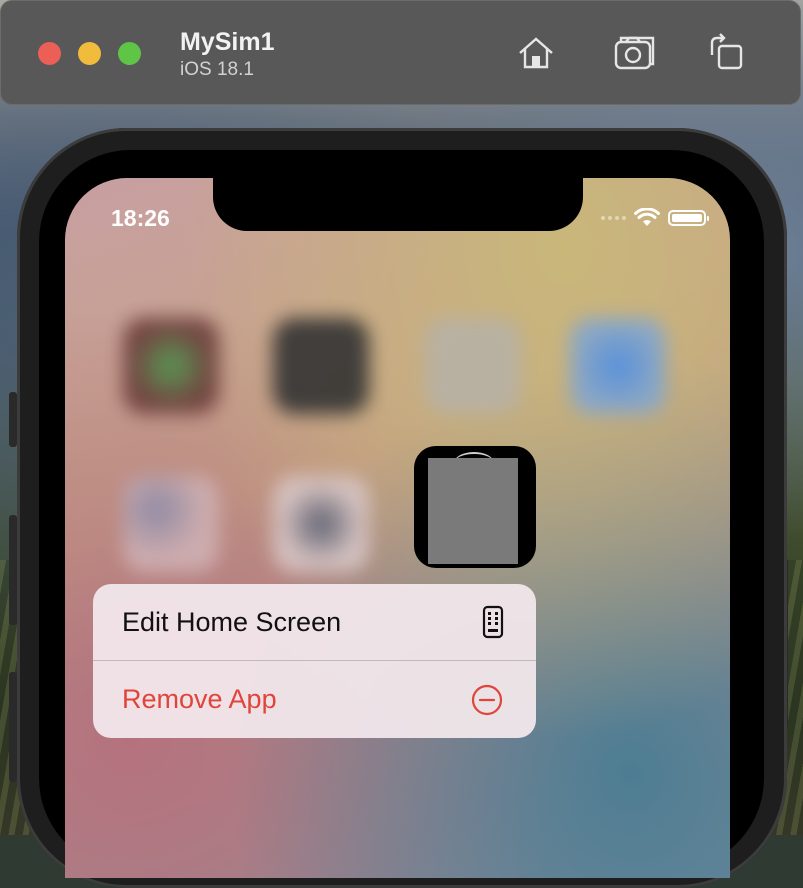  I want to click on zoom-window-button, so click(129, 53).